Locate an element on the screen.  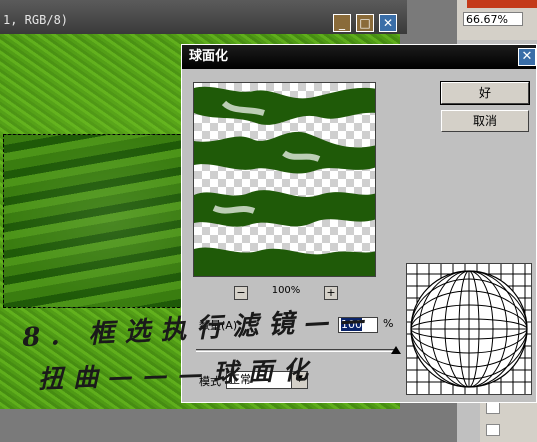
maximize-button: □ is located at coordinates (365, 23).